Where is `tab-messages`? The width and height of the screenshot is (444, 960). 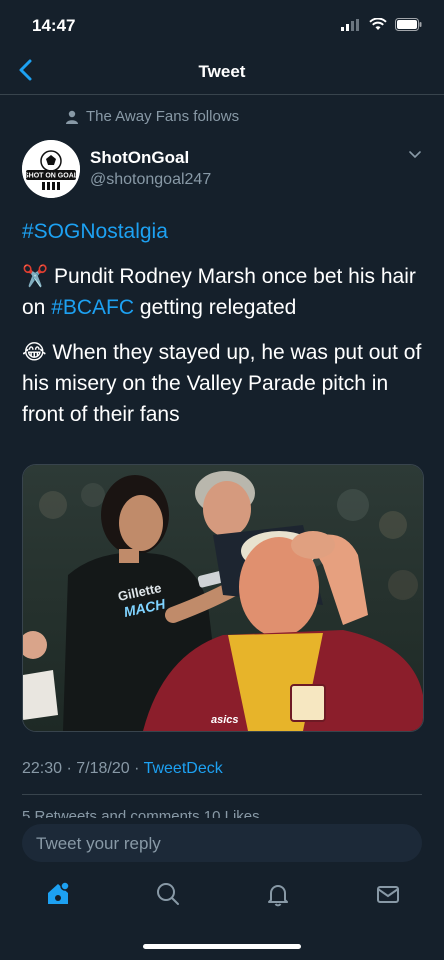
tab-messages is located at coordinates (388, 894).